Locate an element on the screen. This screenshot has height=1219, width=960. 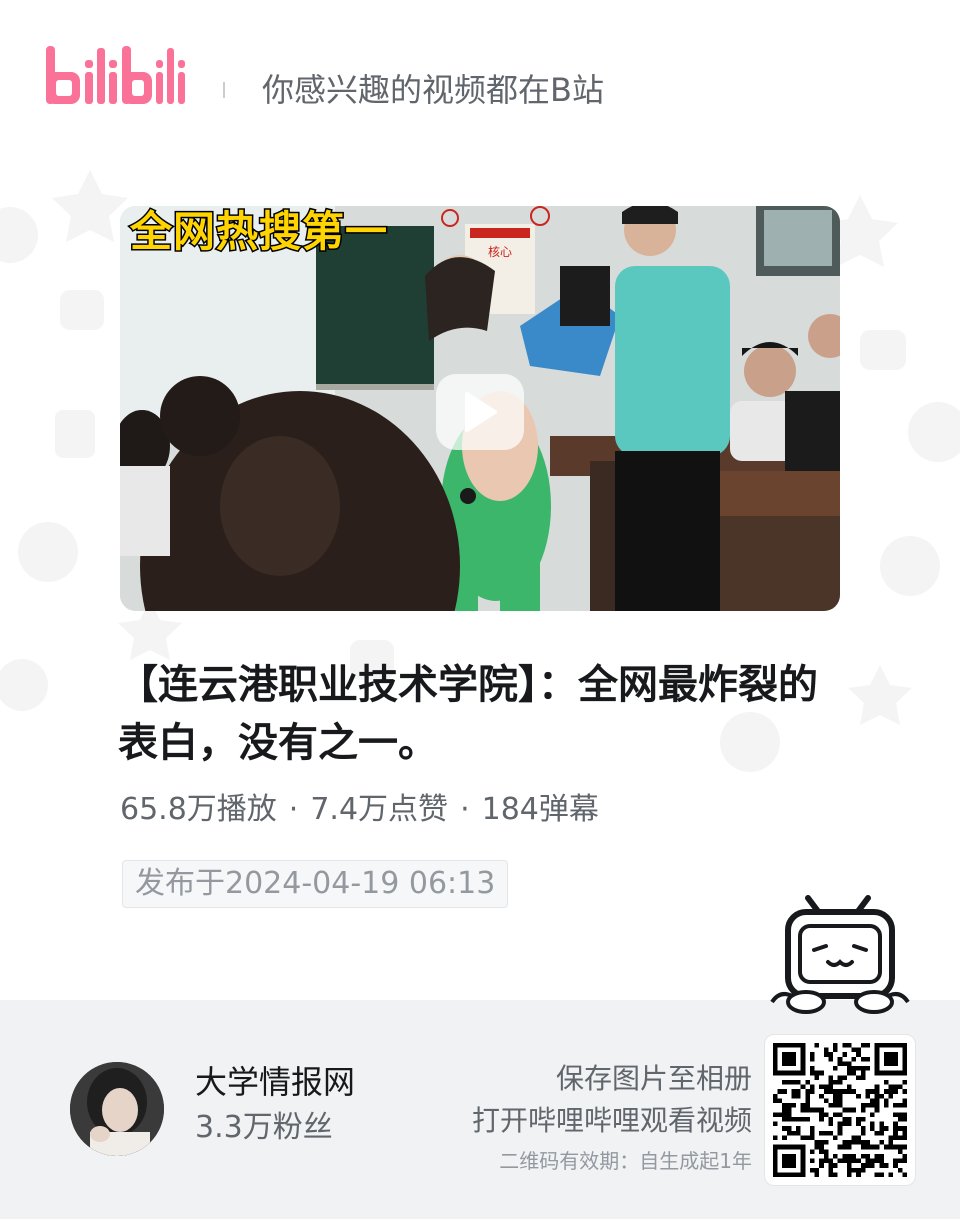
uploader-name: 大学情报网 is located at coordinates (275, 1082).